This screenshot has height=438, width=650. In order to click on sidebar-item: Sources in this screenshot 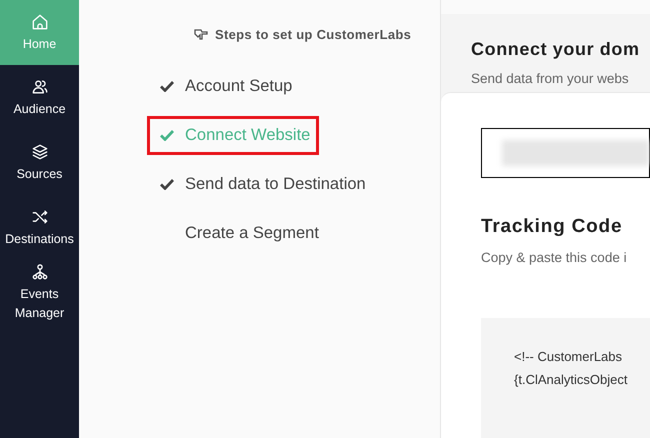, I will do `click(39, 162)`.